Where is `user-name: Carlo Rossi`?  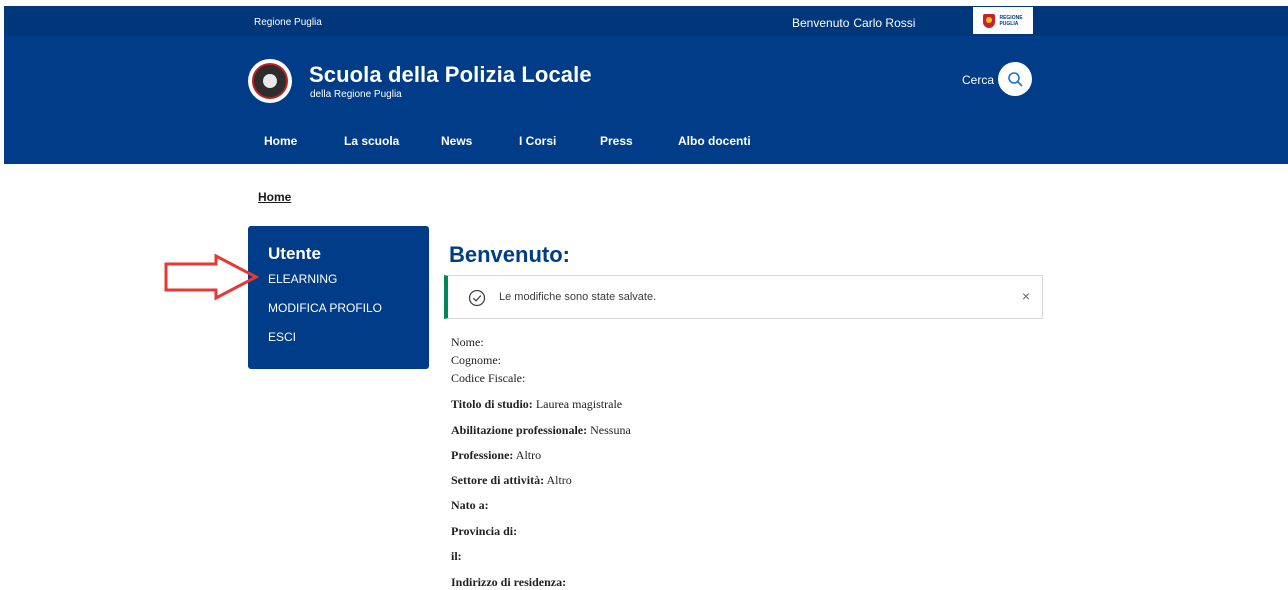 user-name: Carlo Rossi is located at coordinates (884, 23).